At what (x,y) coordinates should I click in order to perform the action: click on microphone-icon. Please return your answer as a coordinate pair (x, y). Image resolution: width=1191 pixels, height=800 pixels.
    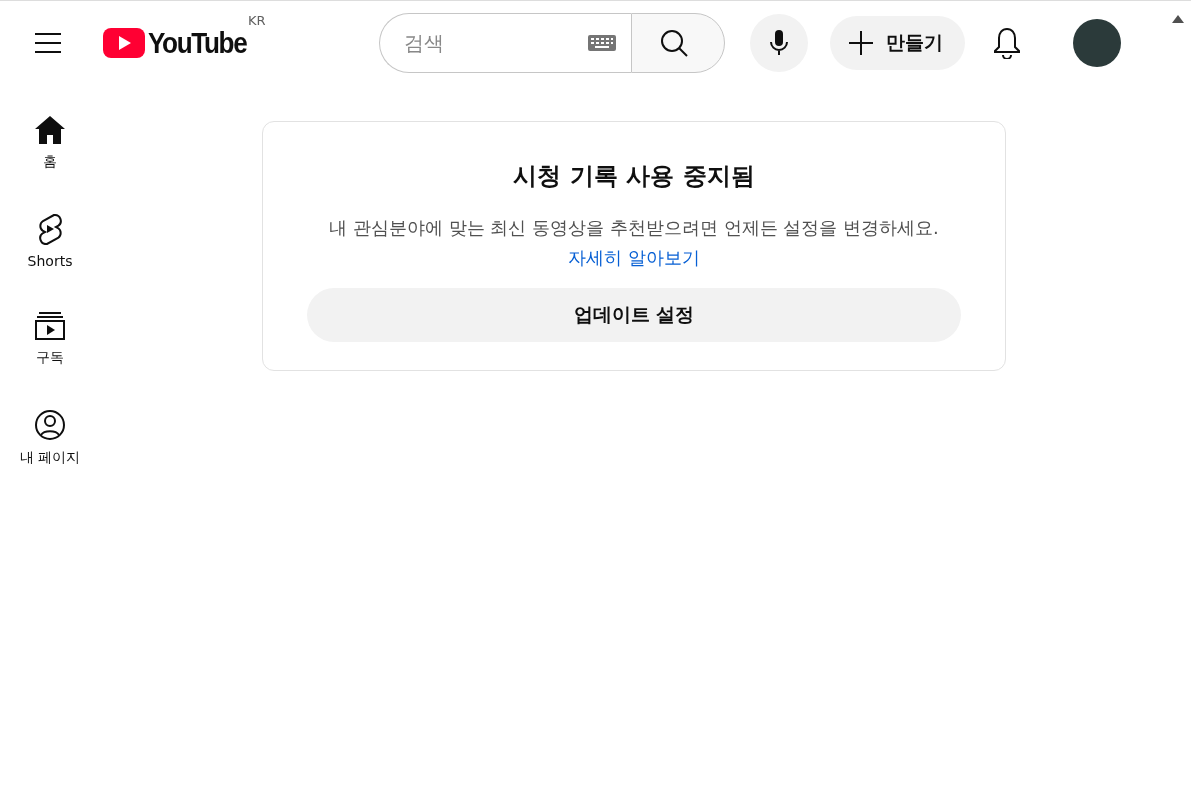
    Looking at the image, I should click on (779, 43).